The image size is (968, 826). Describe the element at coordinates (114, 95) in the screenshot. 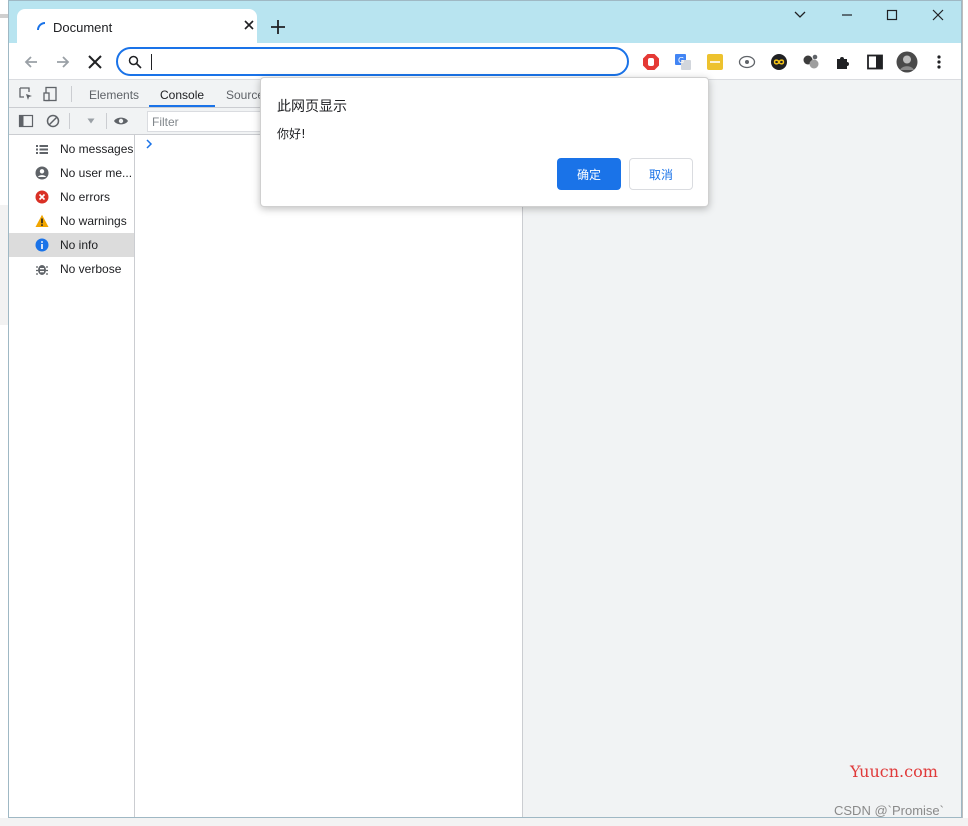

I see `tab-elements: Elements` at that location.